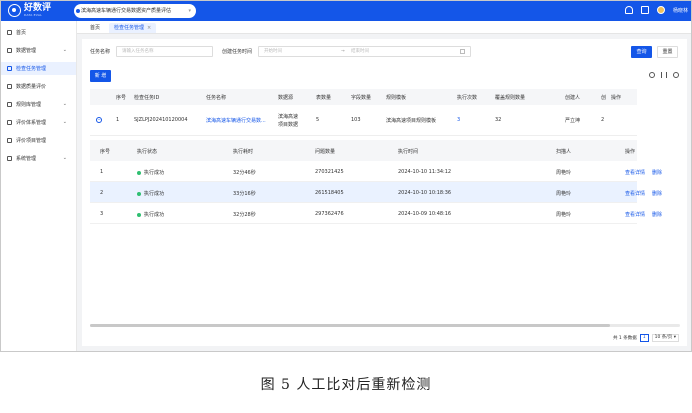 The image size is (692, 413). Describe the element at coordinates (189, 11) in the screenshot. I see `chevron-down-icon: ▾` at that location.